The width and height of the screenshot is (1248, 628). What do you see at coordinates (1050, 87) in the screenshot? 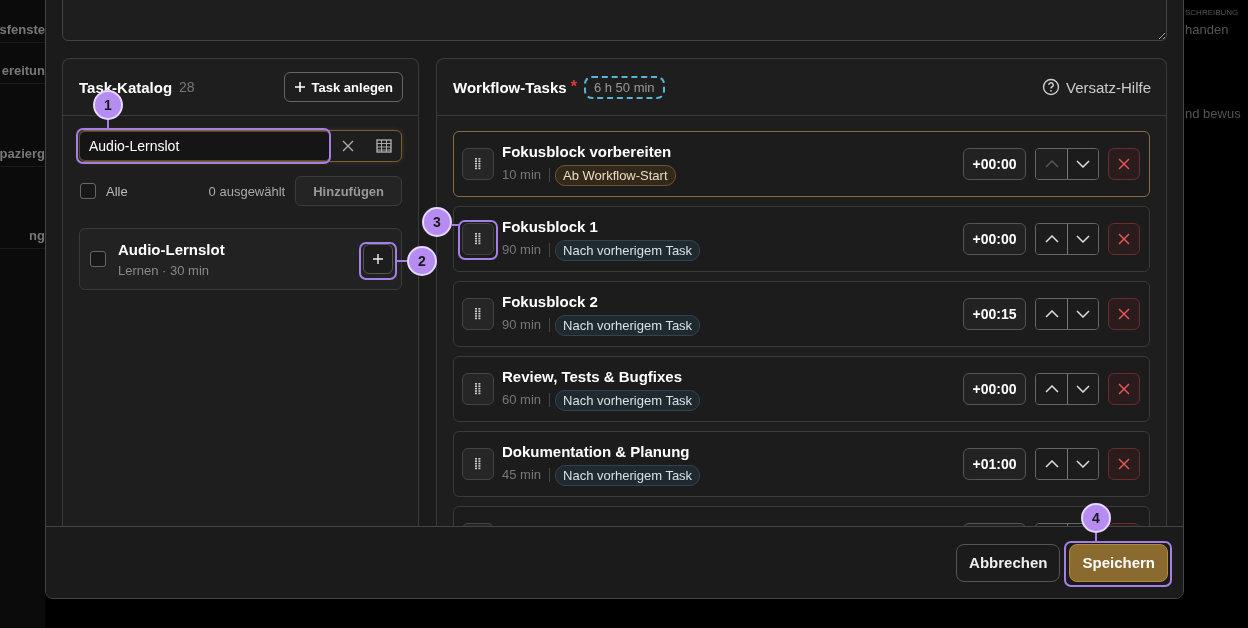
I see `help-icon` at bounding box center [1050, 87].